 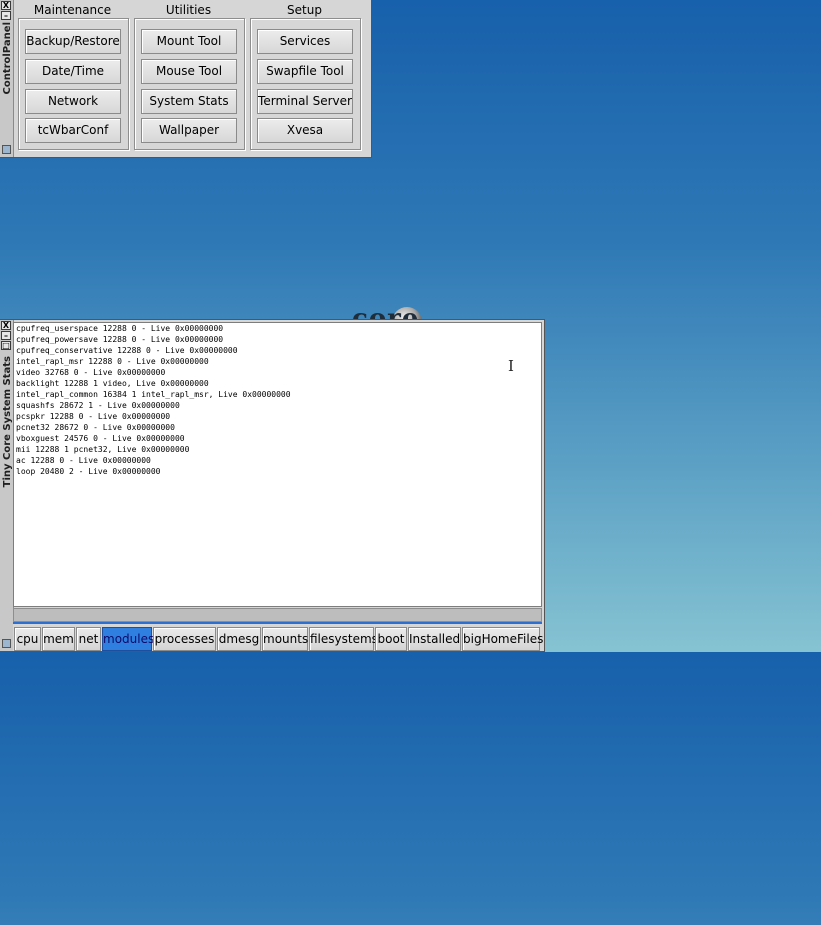 I want to click on output-line: vboxguest 24576 0 - Live 0x00000000, so click(x=100, y=438).